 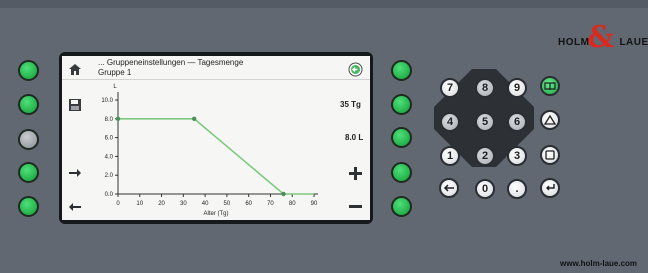 What do you see at coordinates (171, 62) in the screenshot?
I see `breadcrumb: ... Gruppeneinstellungen — Tagesmenge` at bounding box center [171, 62].